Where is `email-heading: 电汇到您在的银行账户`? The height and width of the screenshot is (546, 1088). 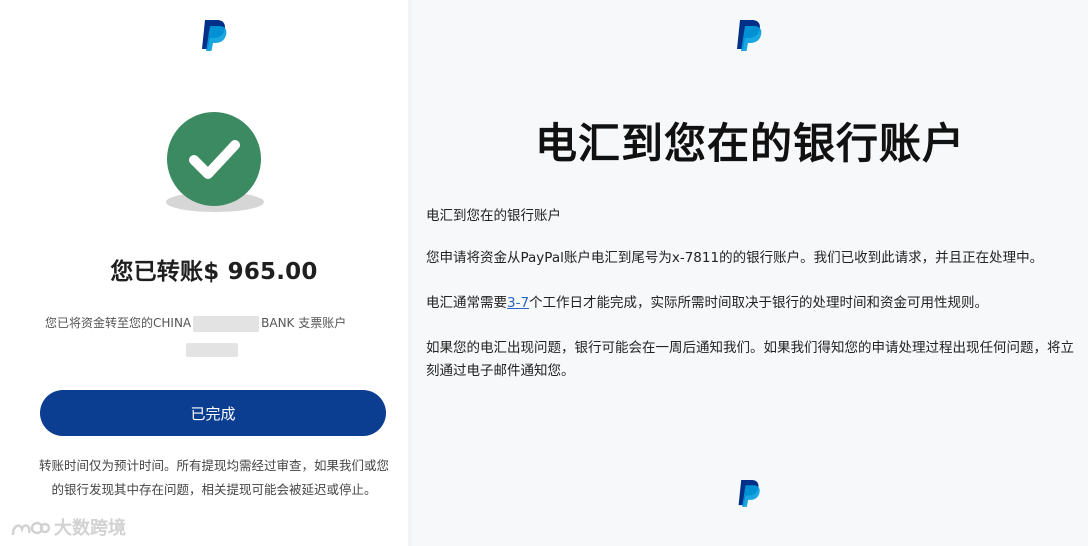
email-heading: 电汇到您在的银行账户 is located at coordinates (749, 143).